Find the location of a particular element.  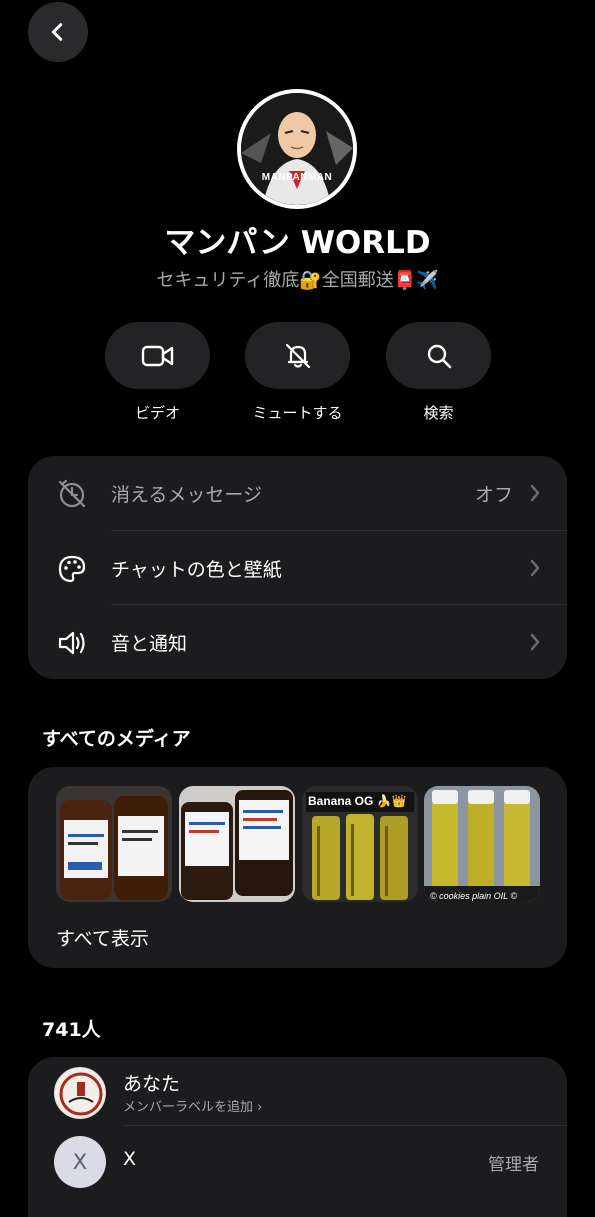

speaker-icon is located at coordinates (71, 643).